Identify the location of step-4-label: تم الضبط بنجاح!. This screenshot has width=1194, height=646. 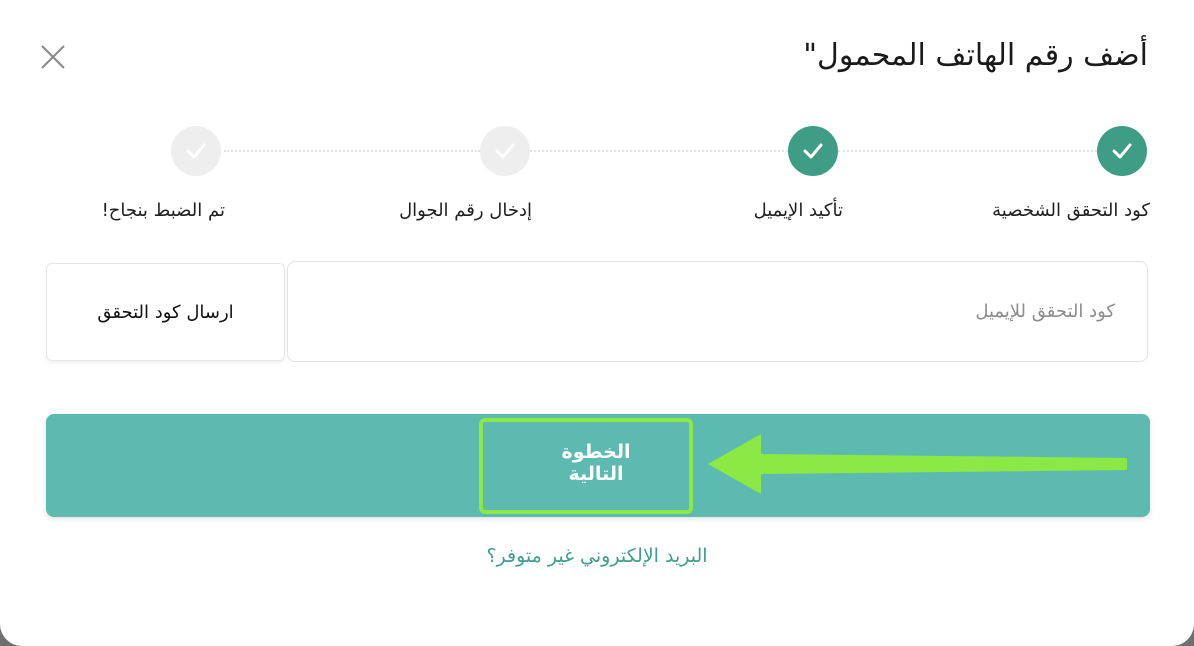
(163, 210).